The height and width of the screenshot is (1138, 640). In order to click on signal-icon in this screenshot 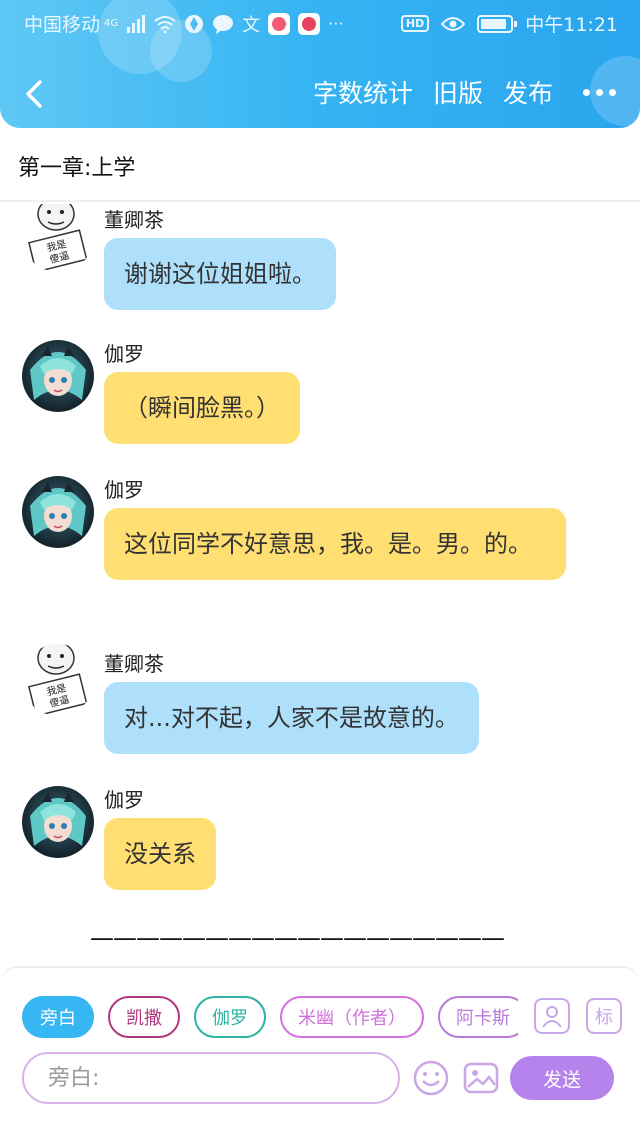, I will do `click(136, 23)`.